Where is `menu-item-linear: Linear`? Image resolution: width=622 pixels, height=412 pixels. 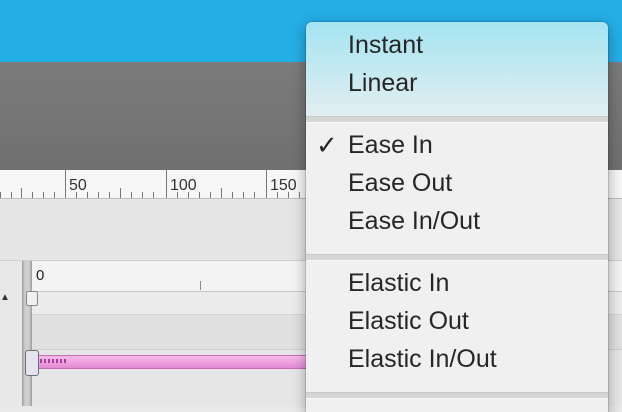
menu-item-linear: Linear is located at coordinates (457, 84).